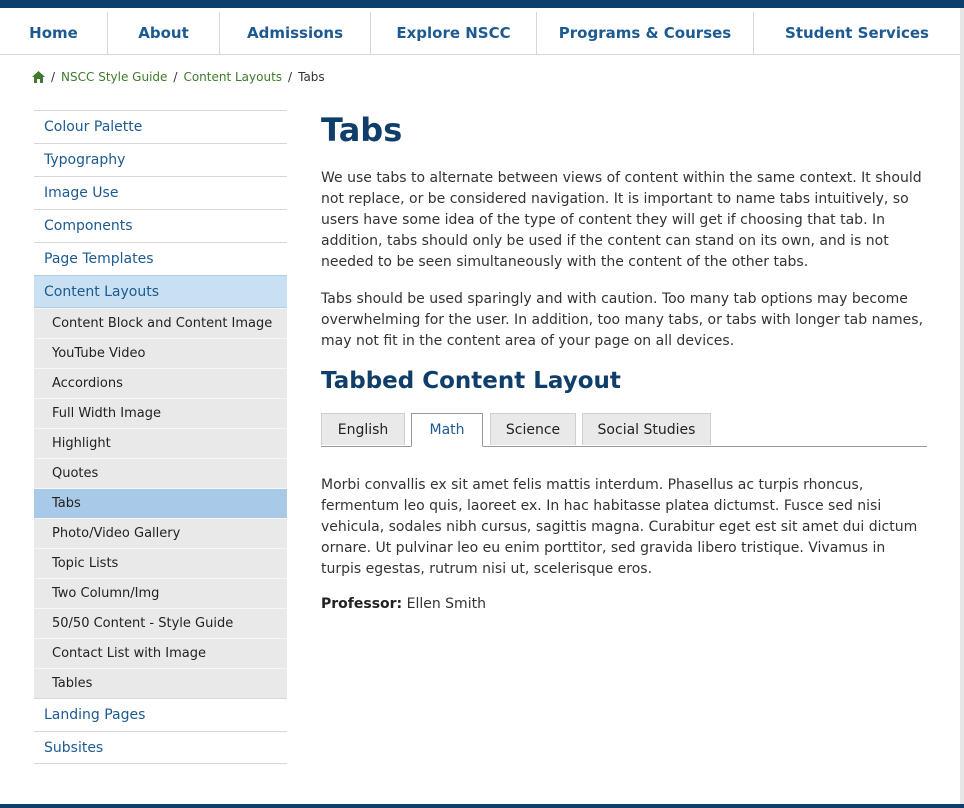  I want to click on professor-name: Ellen Smith, so click(446, 604).